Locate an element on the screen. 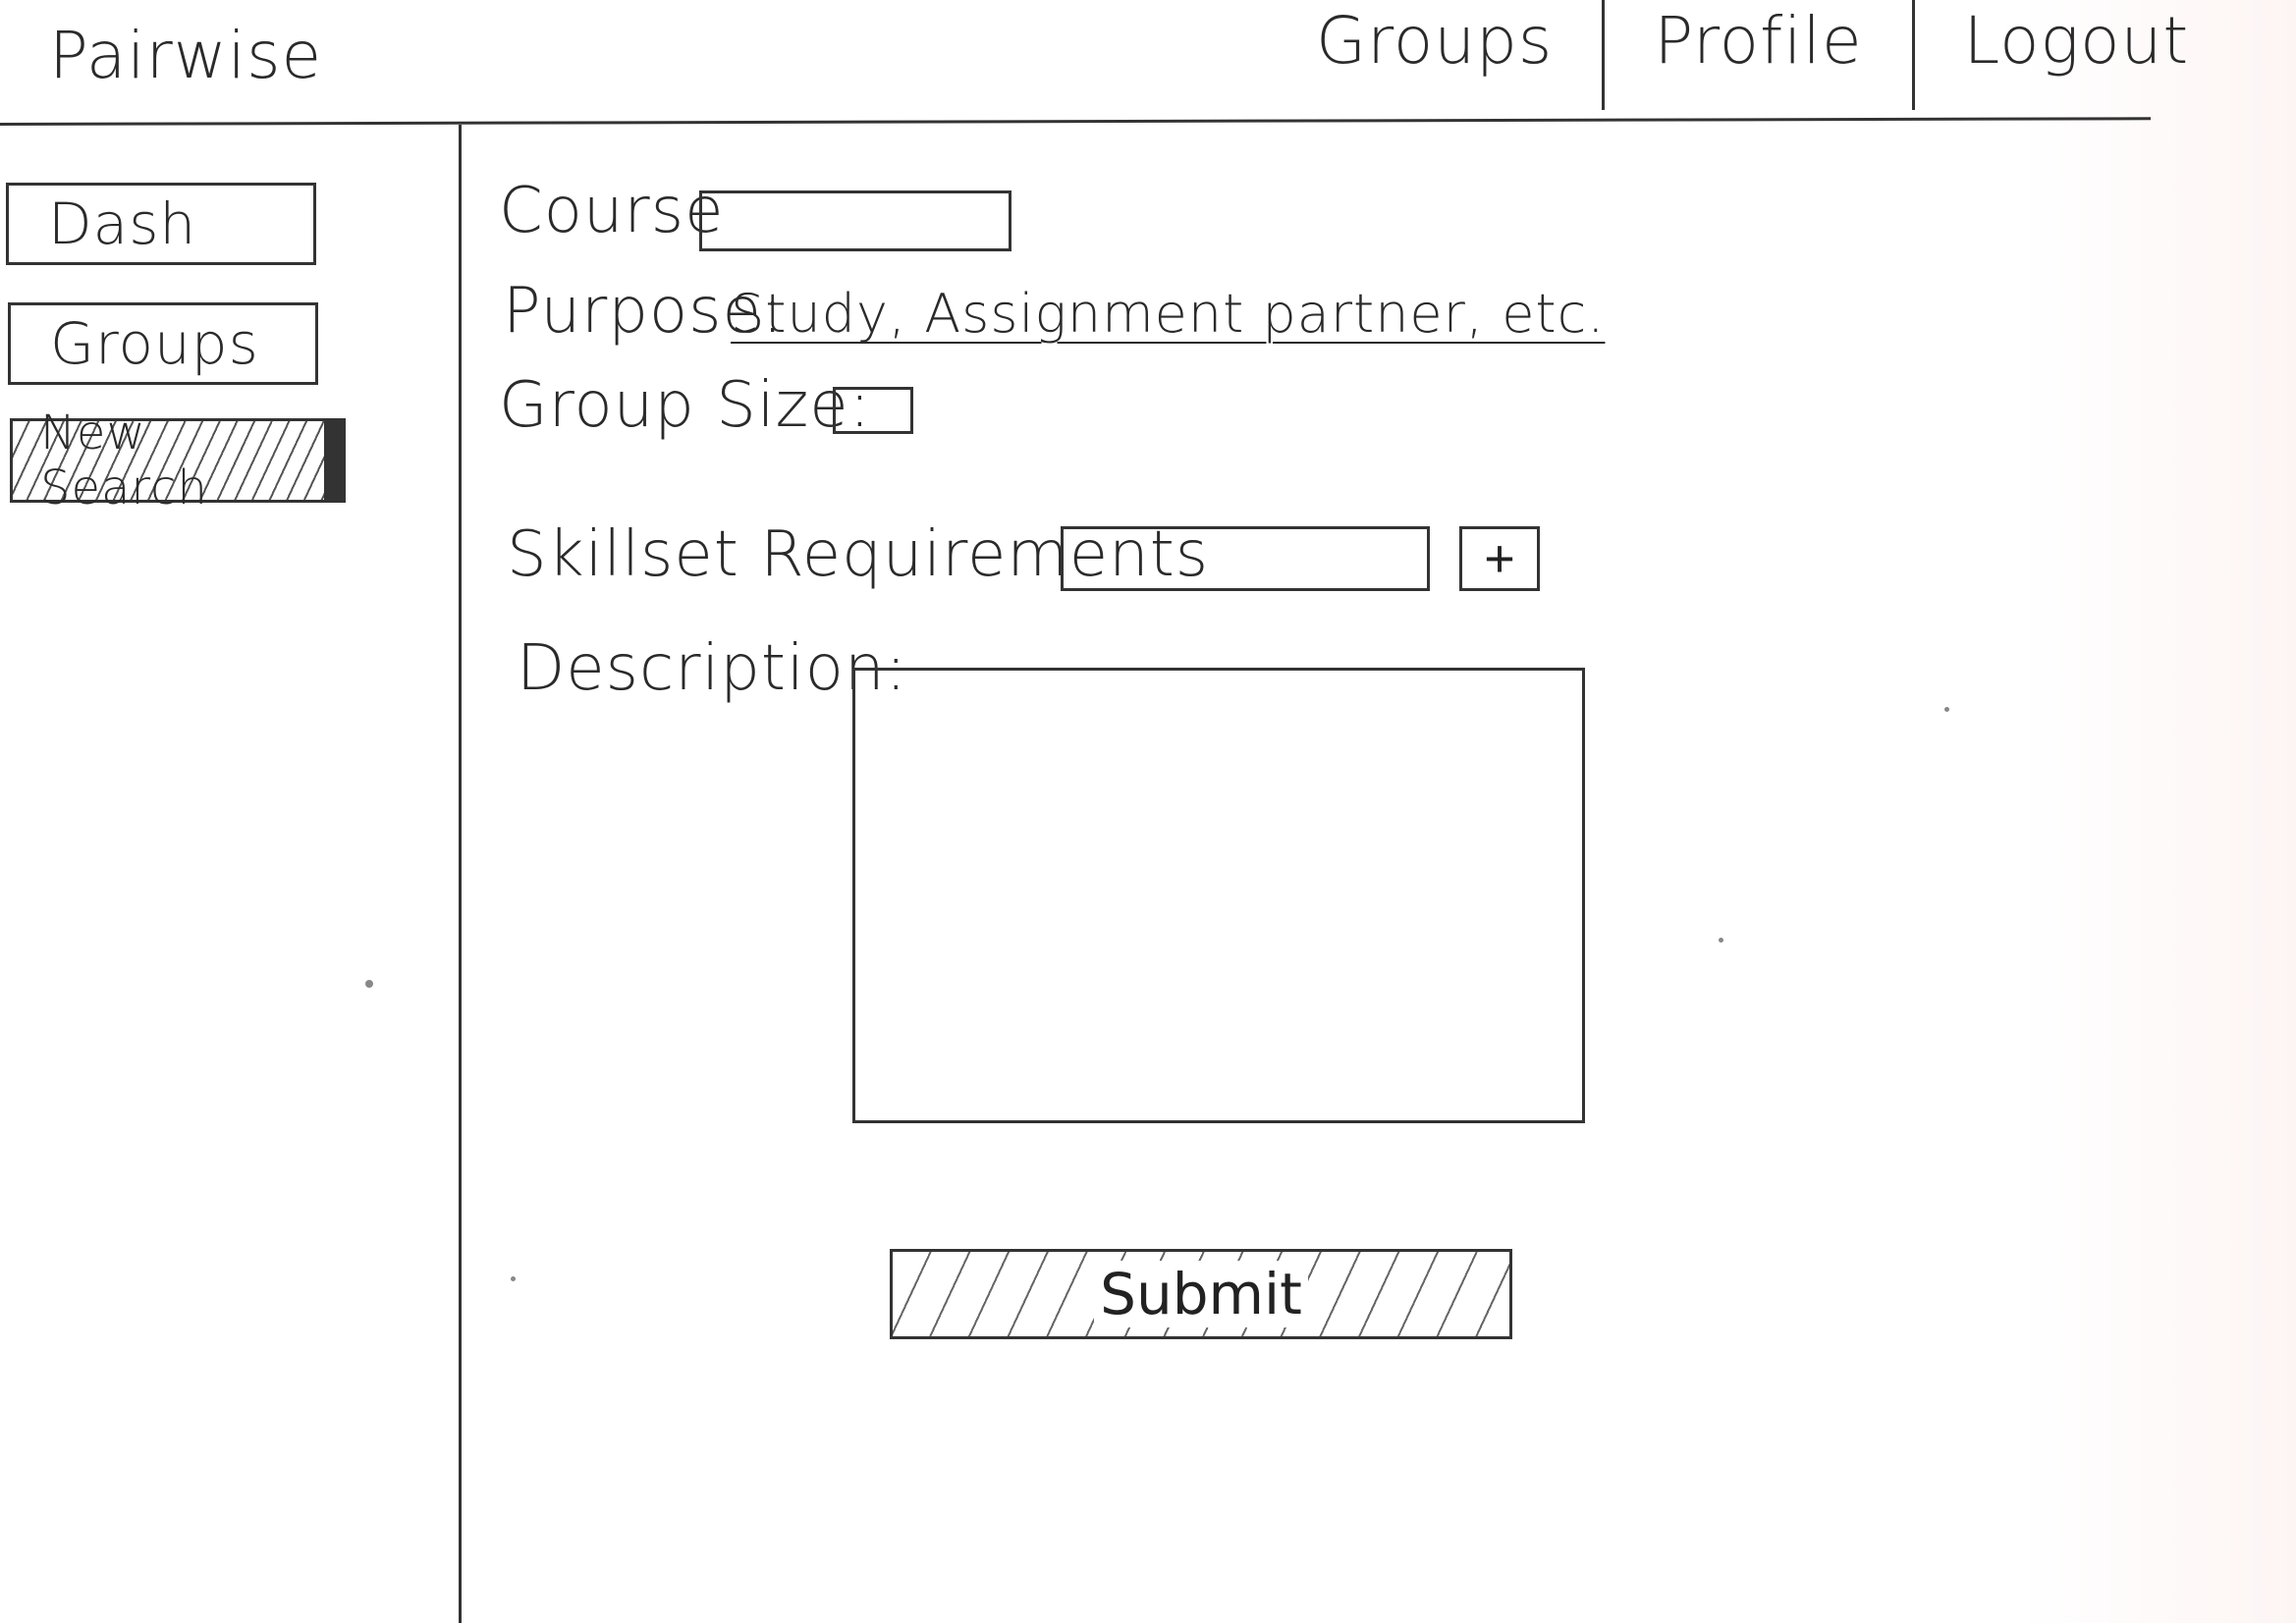 This screenshot has height=1623, width=2296. course-label: Course is located at coordinates (612, 211).